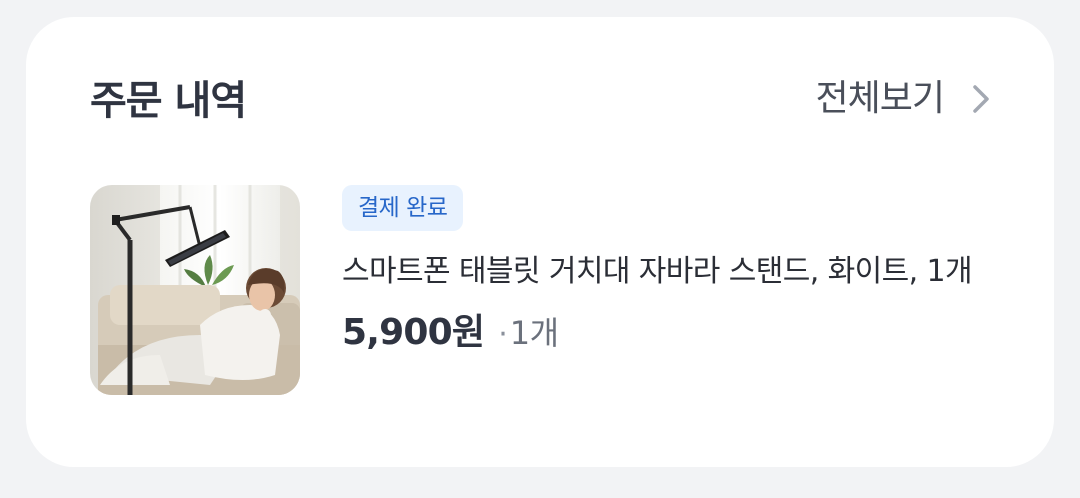  Describe the element at coordinates (413, 332) in the screenshot. I see `product-price: 5,900원` at that location.